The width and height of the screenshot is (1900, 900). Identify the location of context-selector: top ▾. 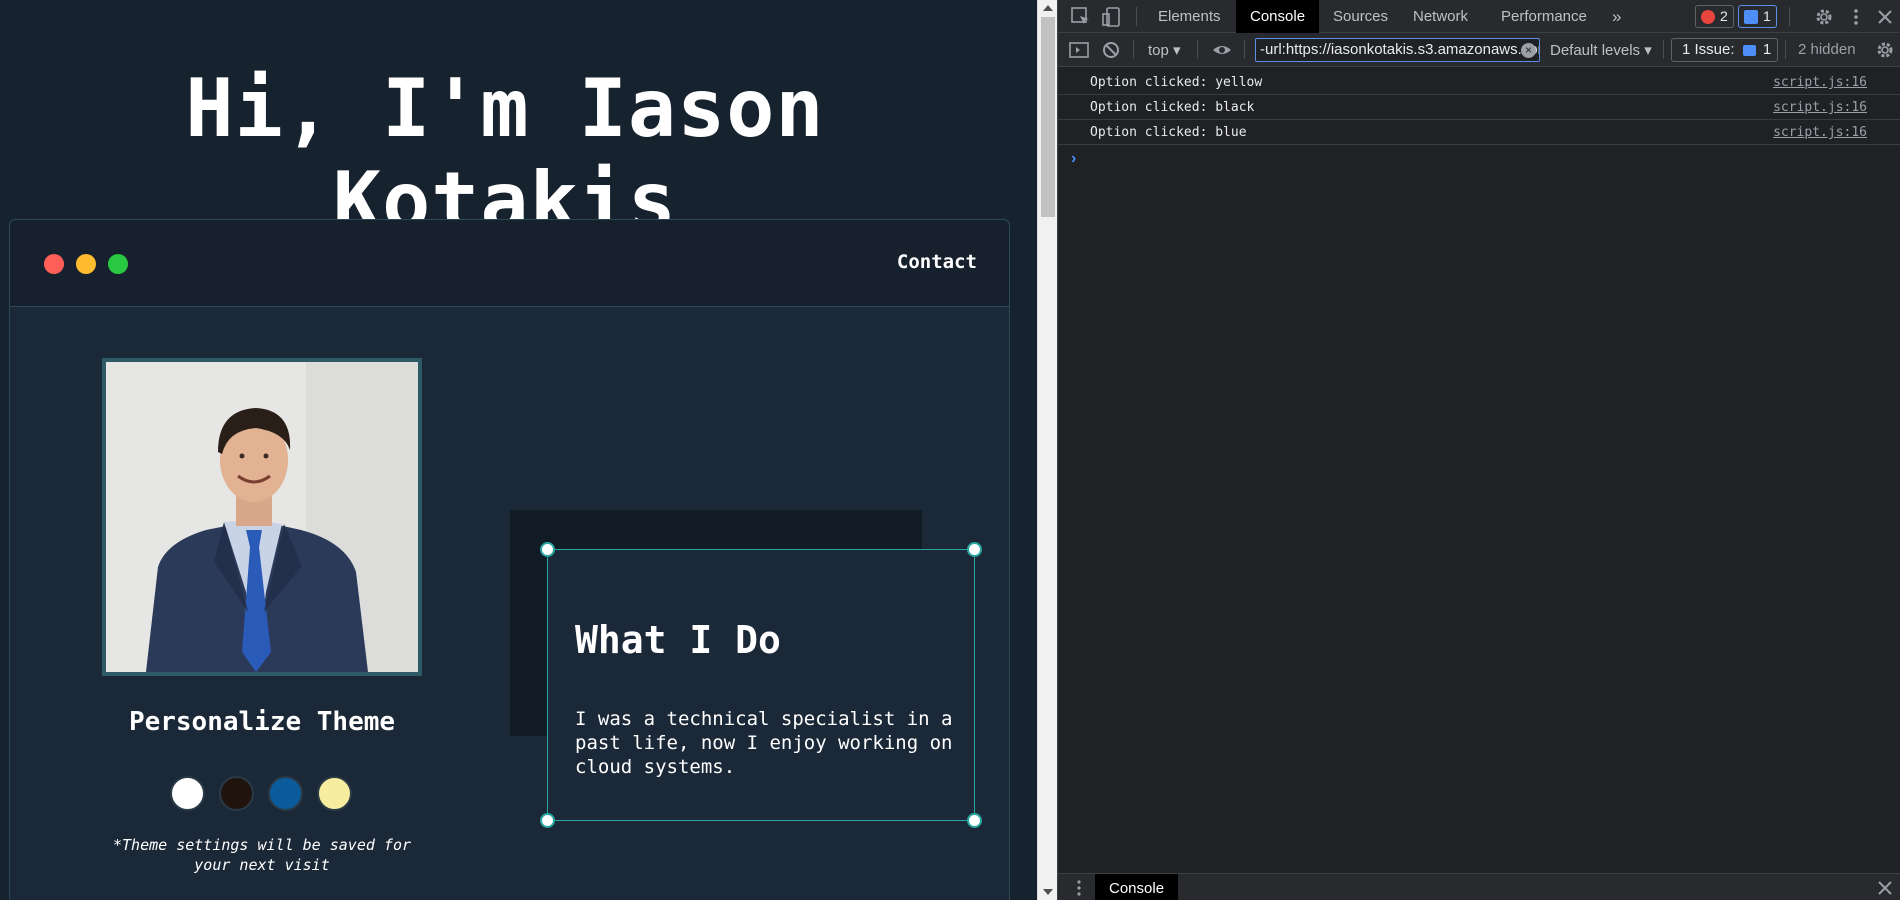
(1164, 50).